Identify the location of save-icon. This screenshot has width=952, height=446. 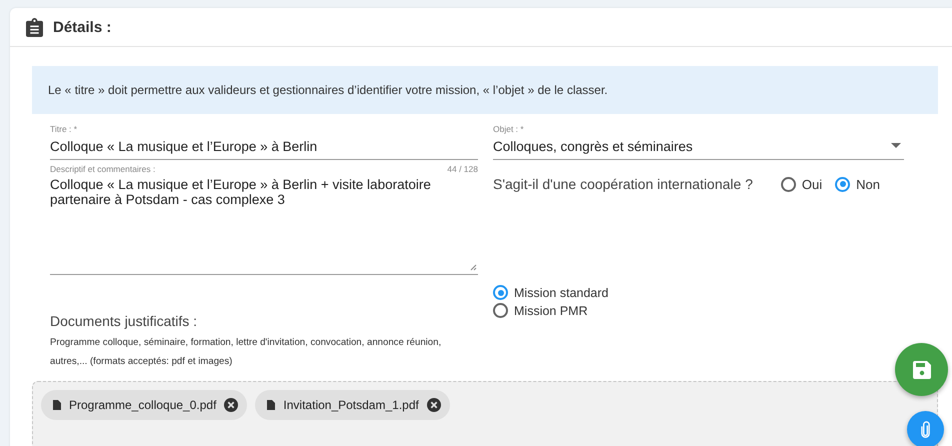
(921, 369).